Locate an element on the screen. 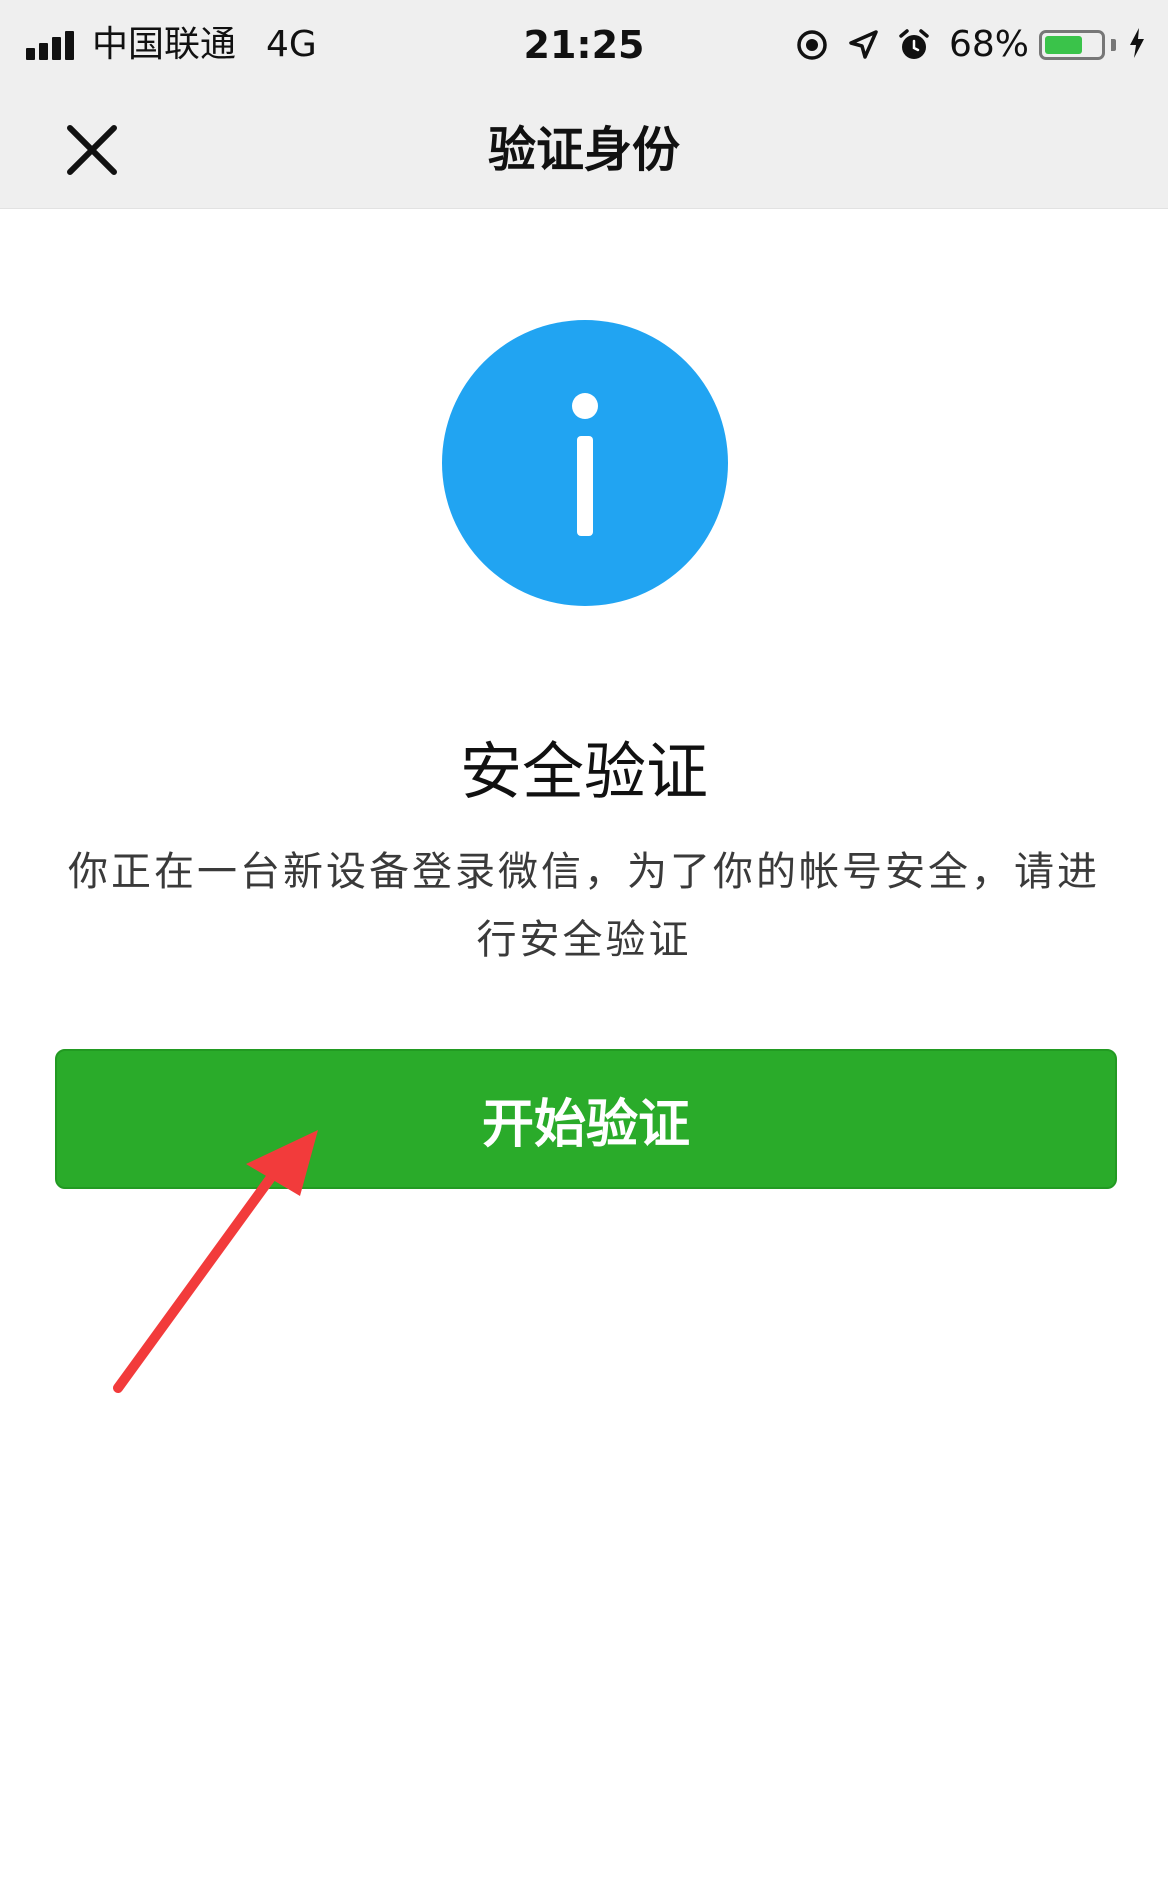 The width and height of the screenshot is (1168, 1896). battery-level is located at coordinates (1063, 45).